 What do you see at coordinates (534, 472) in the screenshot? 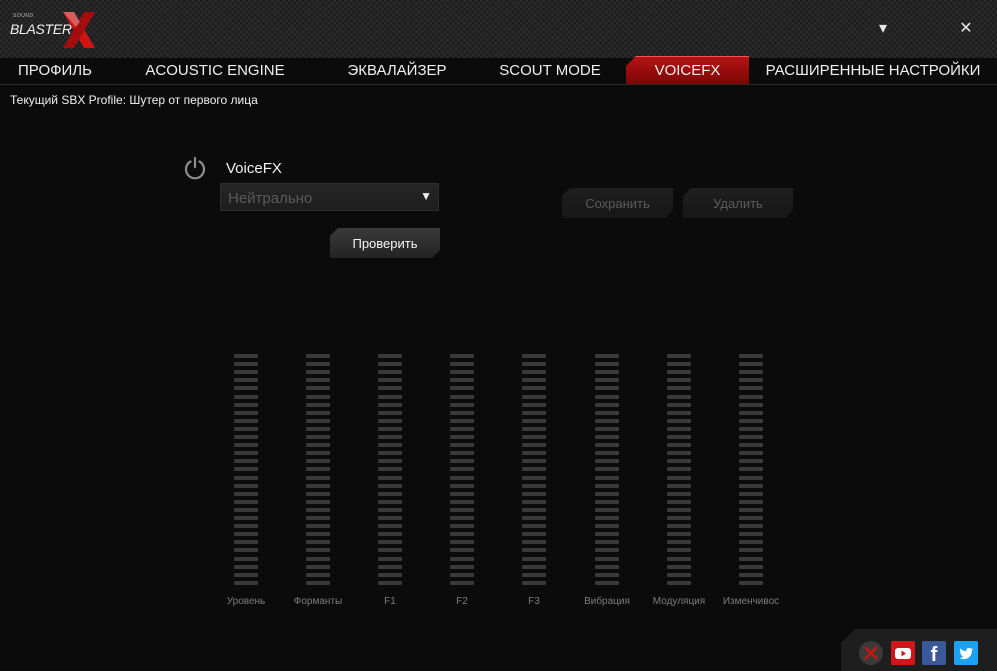
I see `slider-f3` at bounding box center [534, 472].